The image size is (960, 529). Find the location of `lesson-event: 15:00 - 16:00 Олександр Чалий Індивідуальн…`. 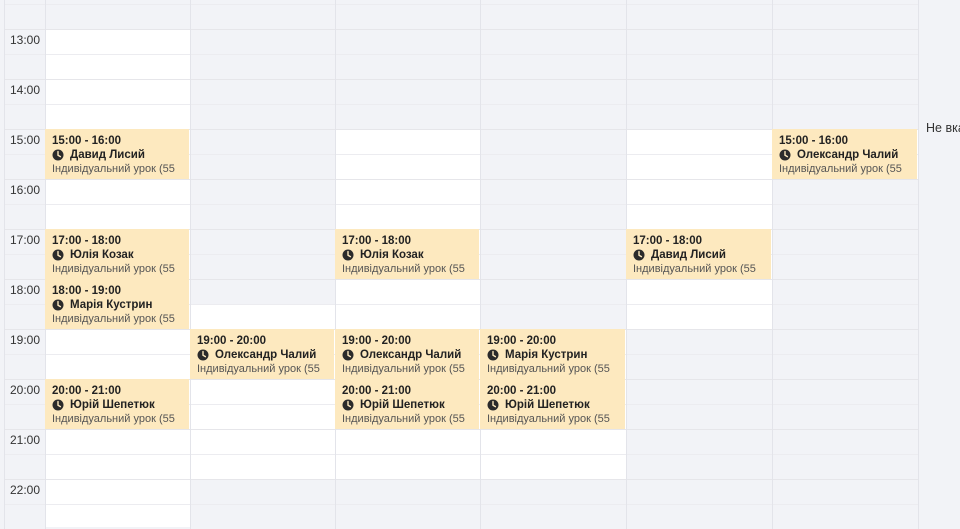

lesson-event: 15:00 - 16:00 Олександр Чалий Індивідуальн… is located at coordinates (844, 154).